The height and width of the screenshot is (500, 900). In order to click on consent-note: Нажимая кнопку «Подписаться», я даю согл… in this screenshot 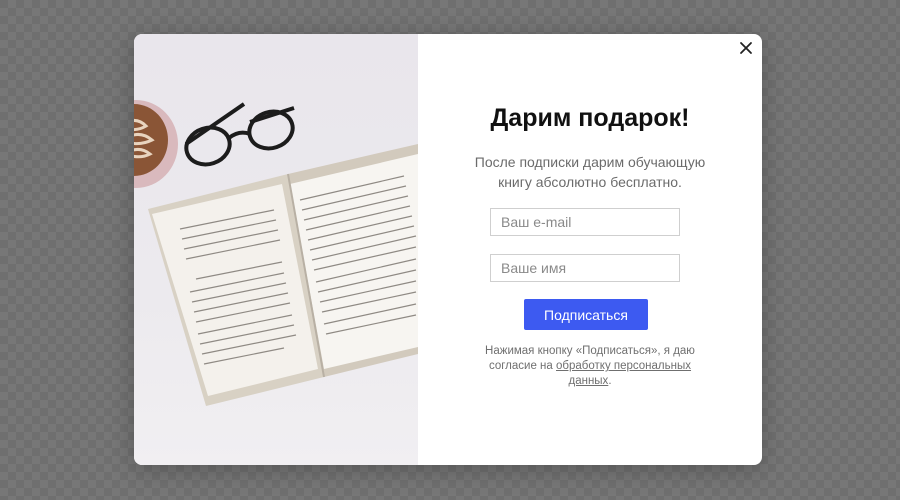, I will do `click(590, 366)`.